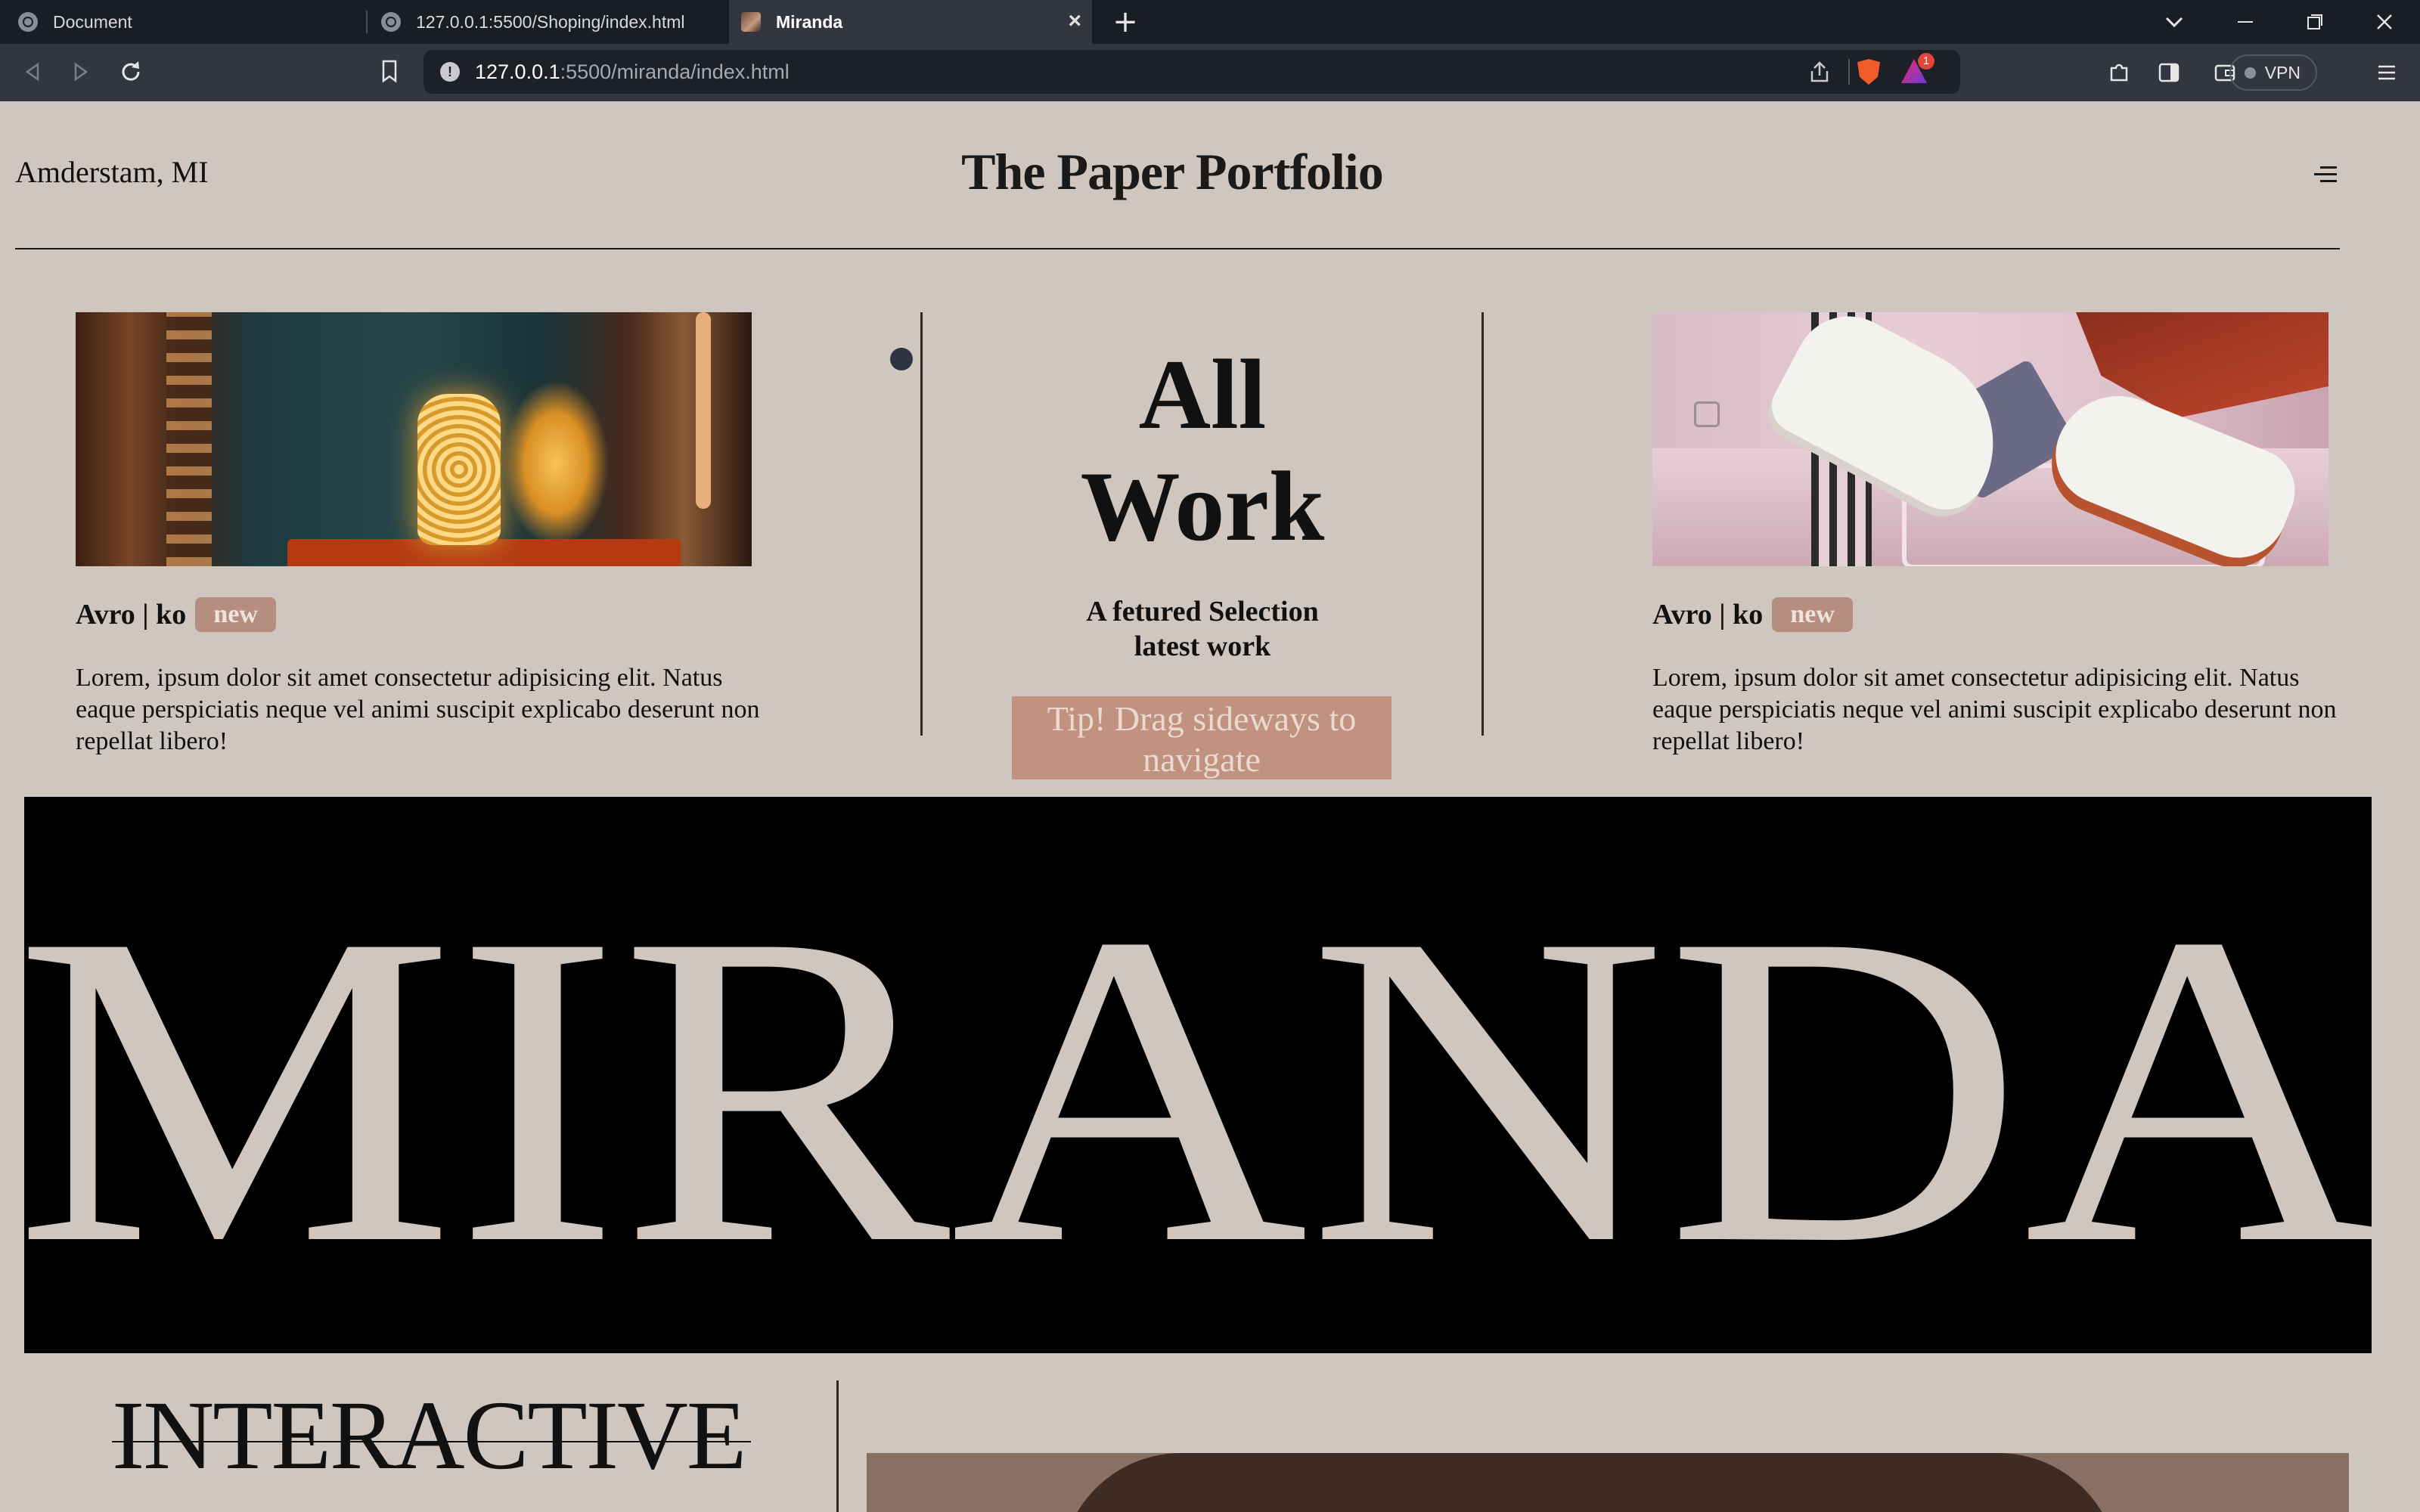 This screenshot has height=1512, width=2420. Describe the element at coordinates (1202, 759) in the screenshot. I see `tip-line-2: navigate` at that location.